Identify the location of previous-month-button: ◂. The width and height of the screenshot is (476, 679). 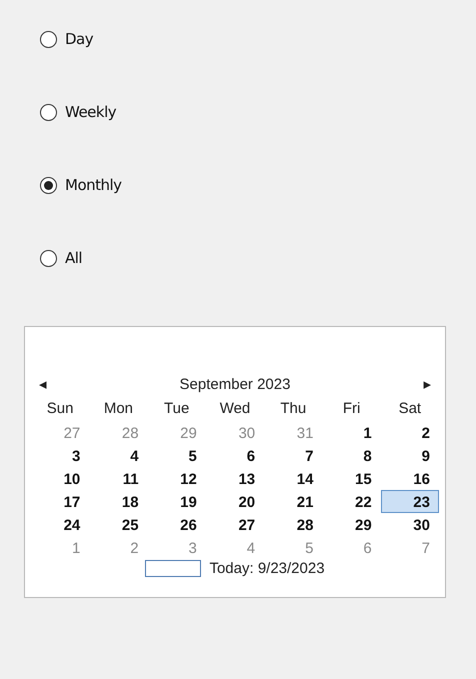
(43, 384).